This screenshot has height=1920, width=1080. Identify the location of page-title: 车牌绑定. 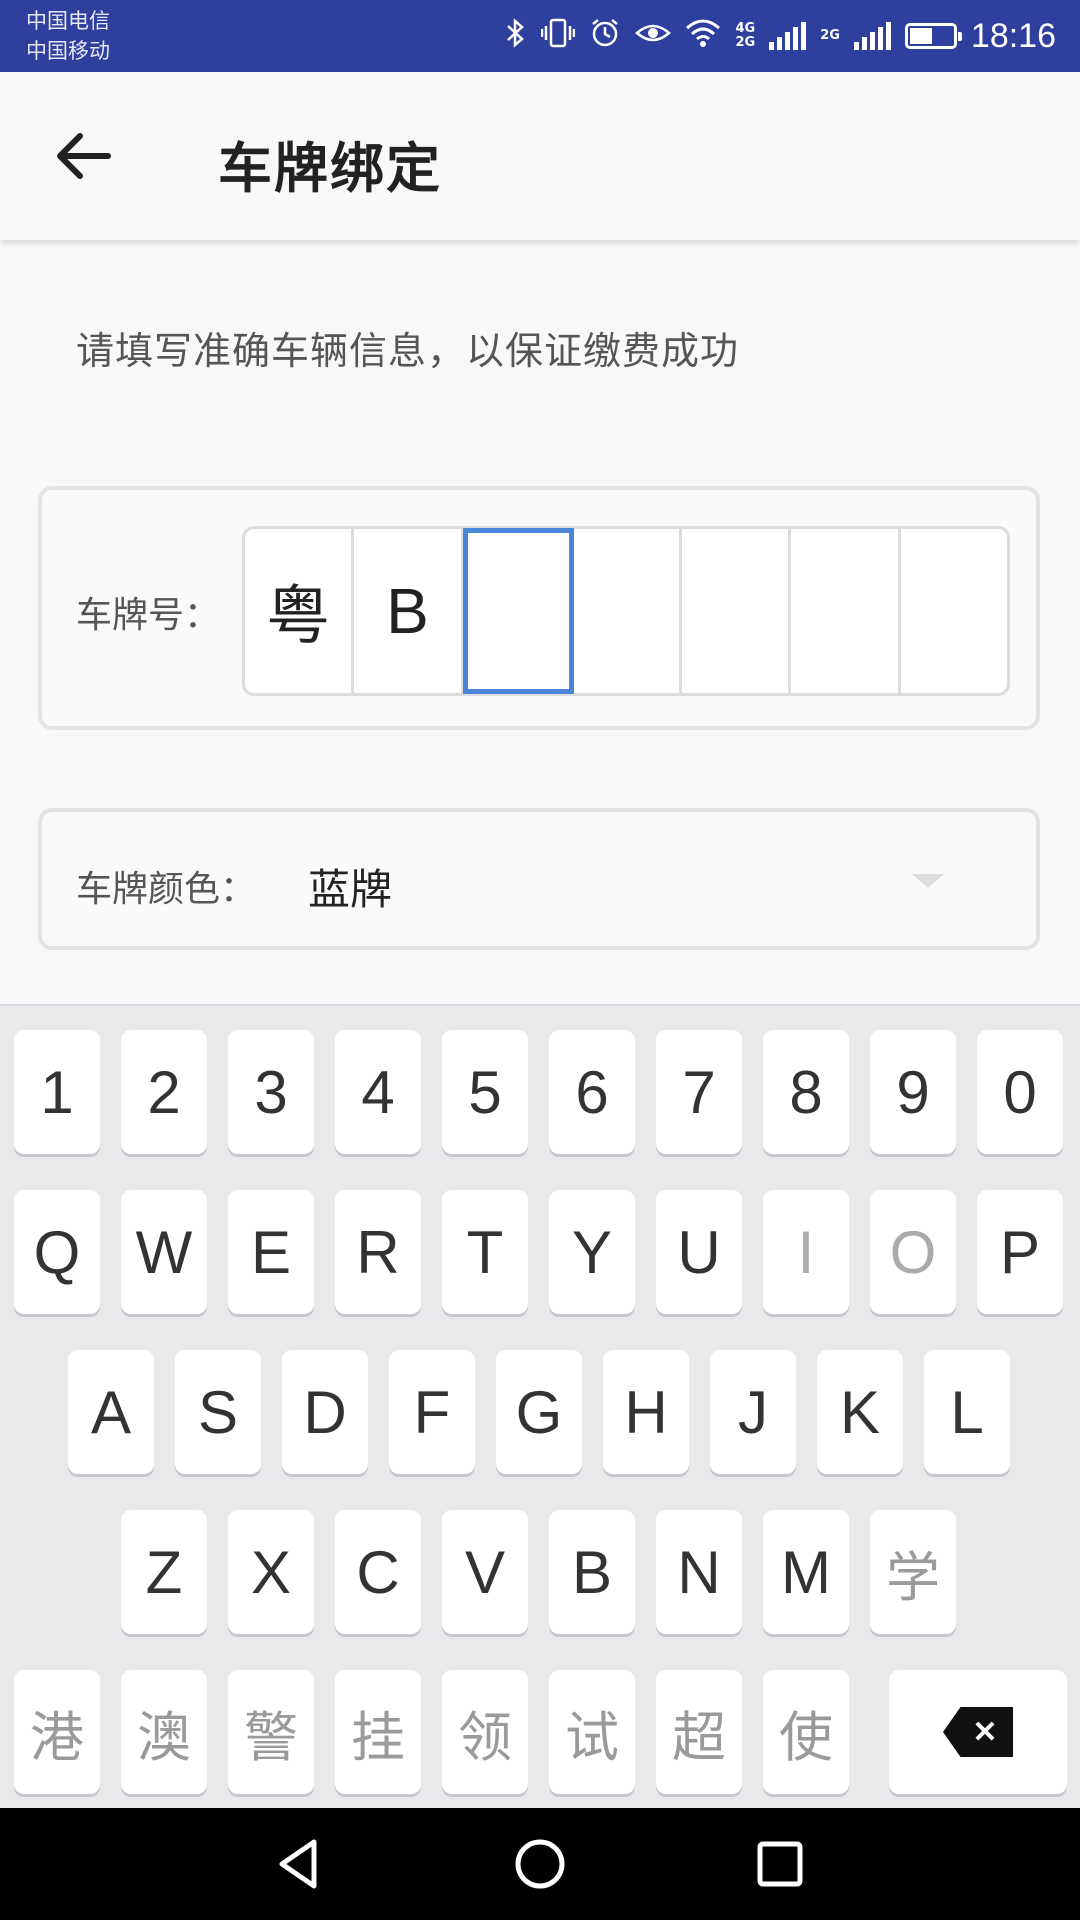
(330, 168).